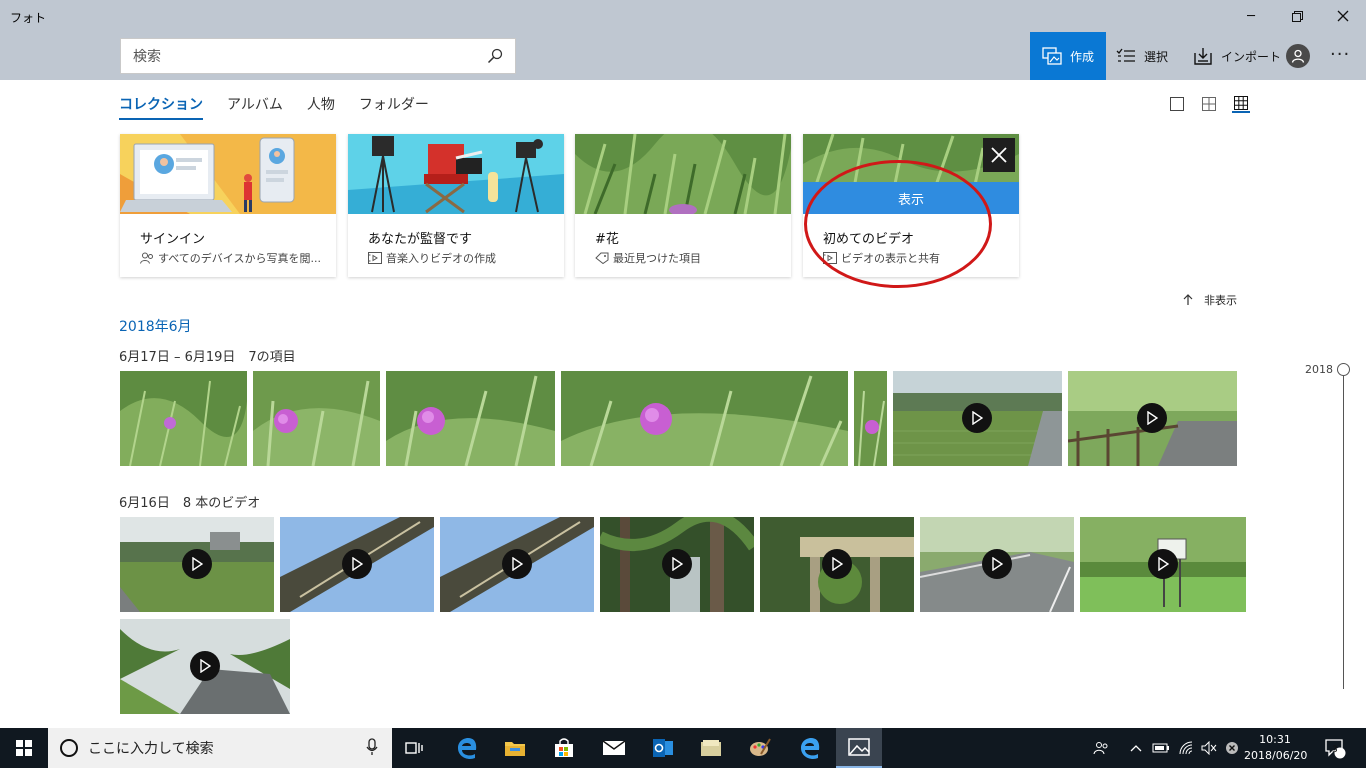  I want to click on card-subtitle-text: 音楽入りビデオの作成, so click(441, 258).